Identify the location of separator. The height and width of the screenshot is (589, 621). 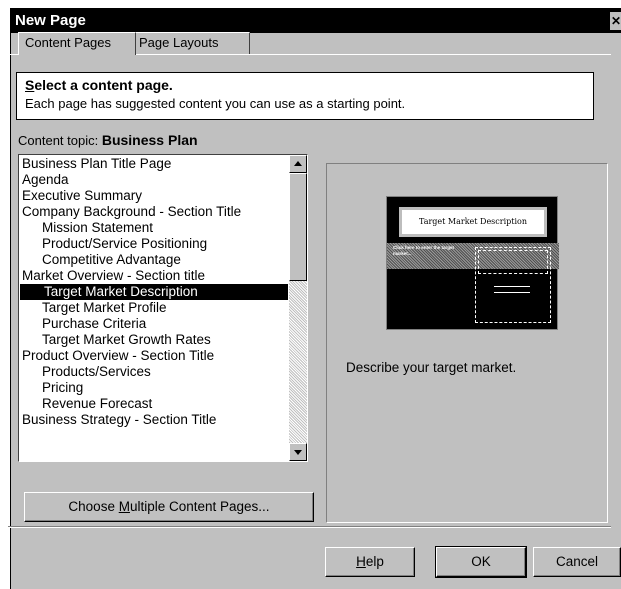
(309, 527).